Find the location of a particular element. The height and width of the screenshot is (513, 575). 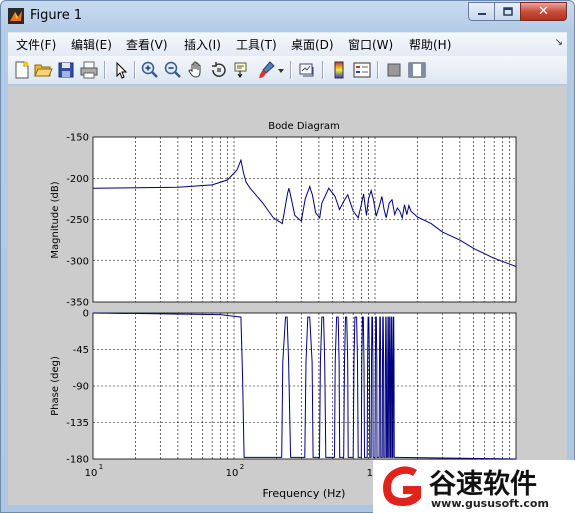

y-tick-label: -300 is located at coordinates (77, 261).